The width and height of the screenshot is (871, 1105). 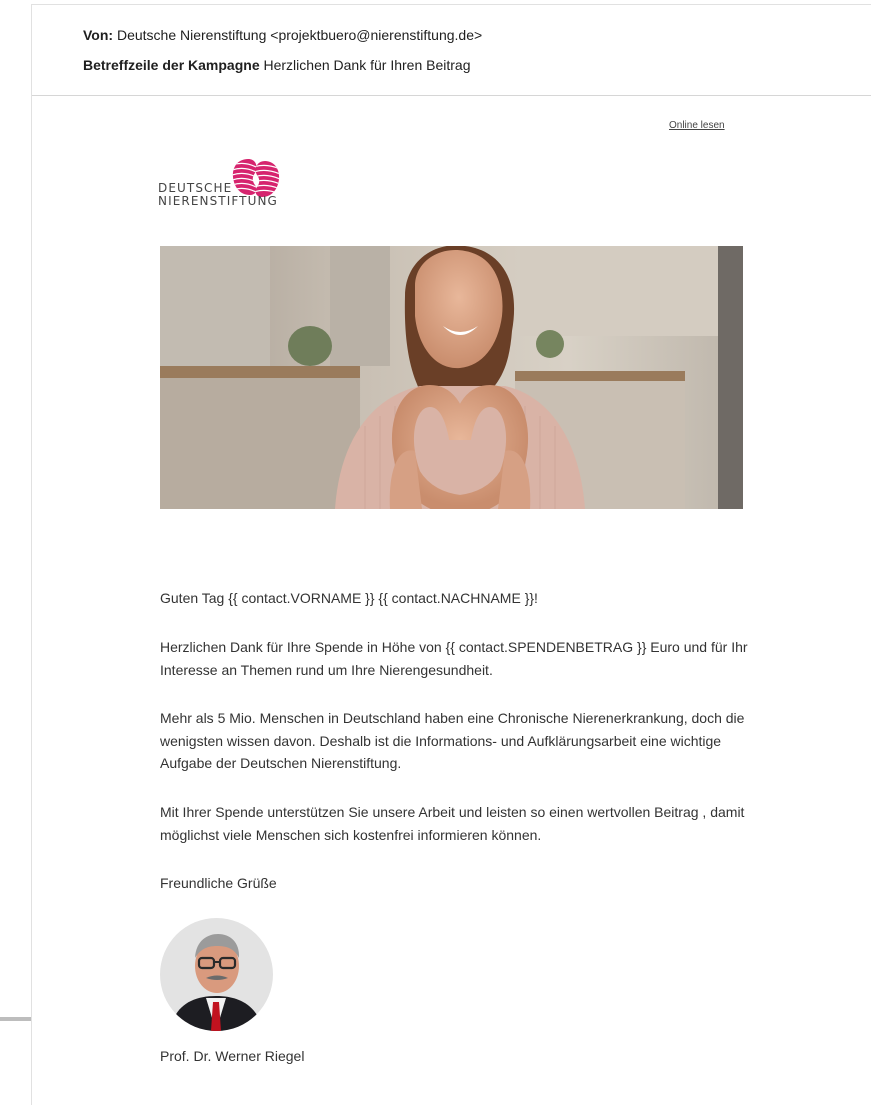 What do you see at coordinates (15, 1019) in the screenshot?
I see `scroll-indicator` at bounding box center [15, 1019].